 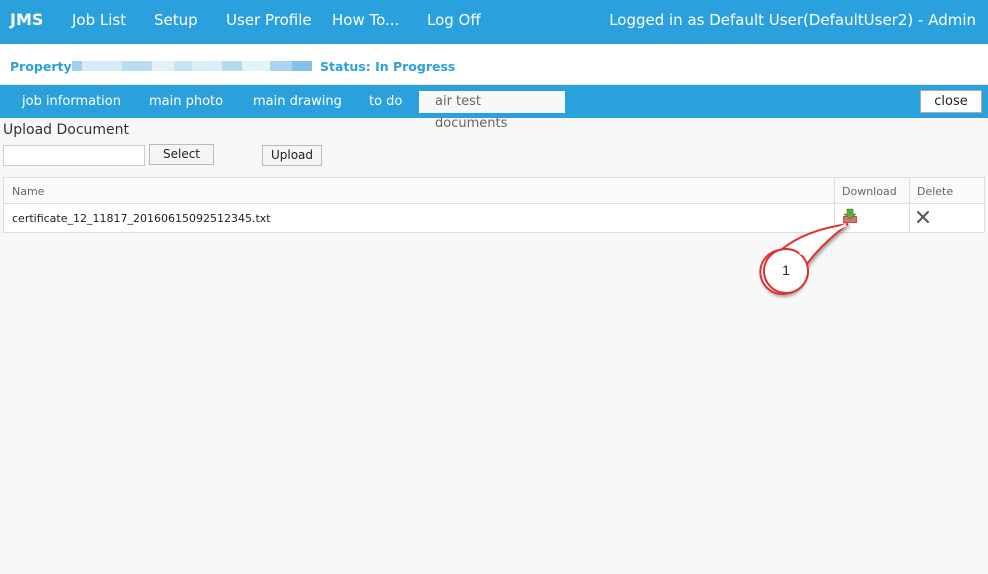 What do you see at coordinates (181, 154) in the screenshot?
I see `select-button: Select` at bounding box center [181, 154].